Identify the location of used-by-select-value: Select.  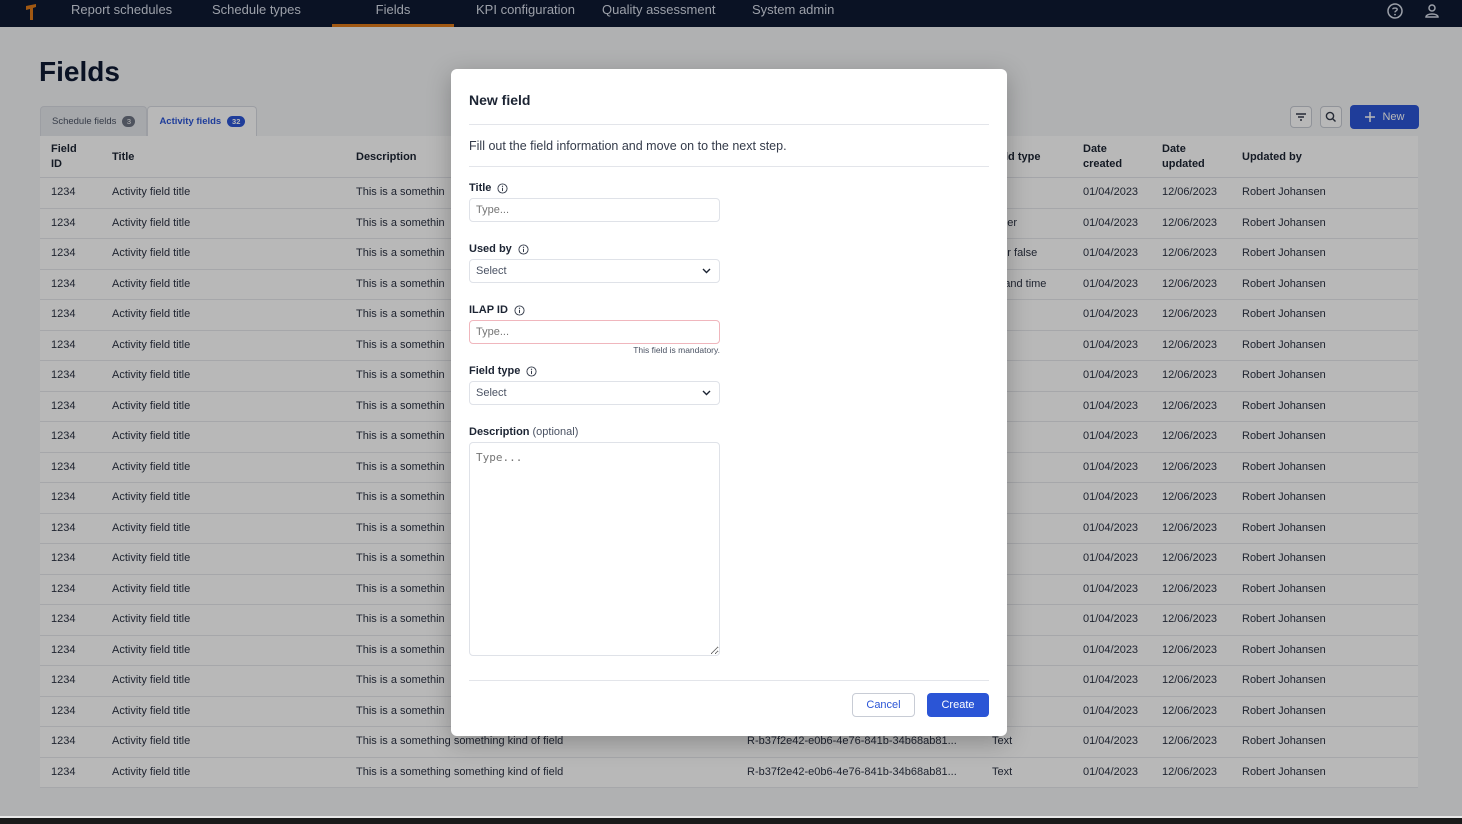
(491, 271).